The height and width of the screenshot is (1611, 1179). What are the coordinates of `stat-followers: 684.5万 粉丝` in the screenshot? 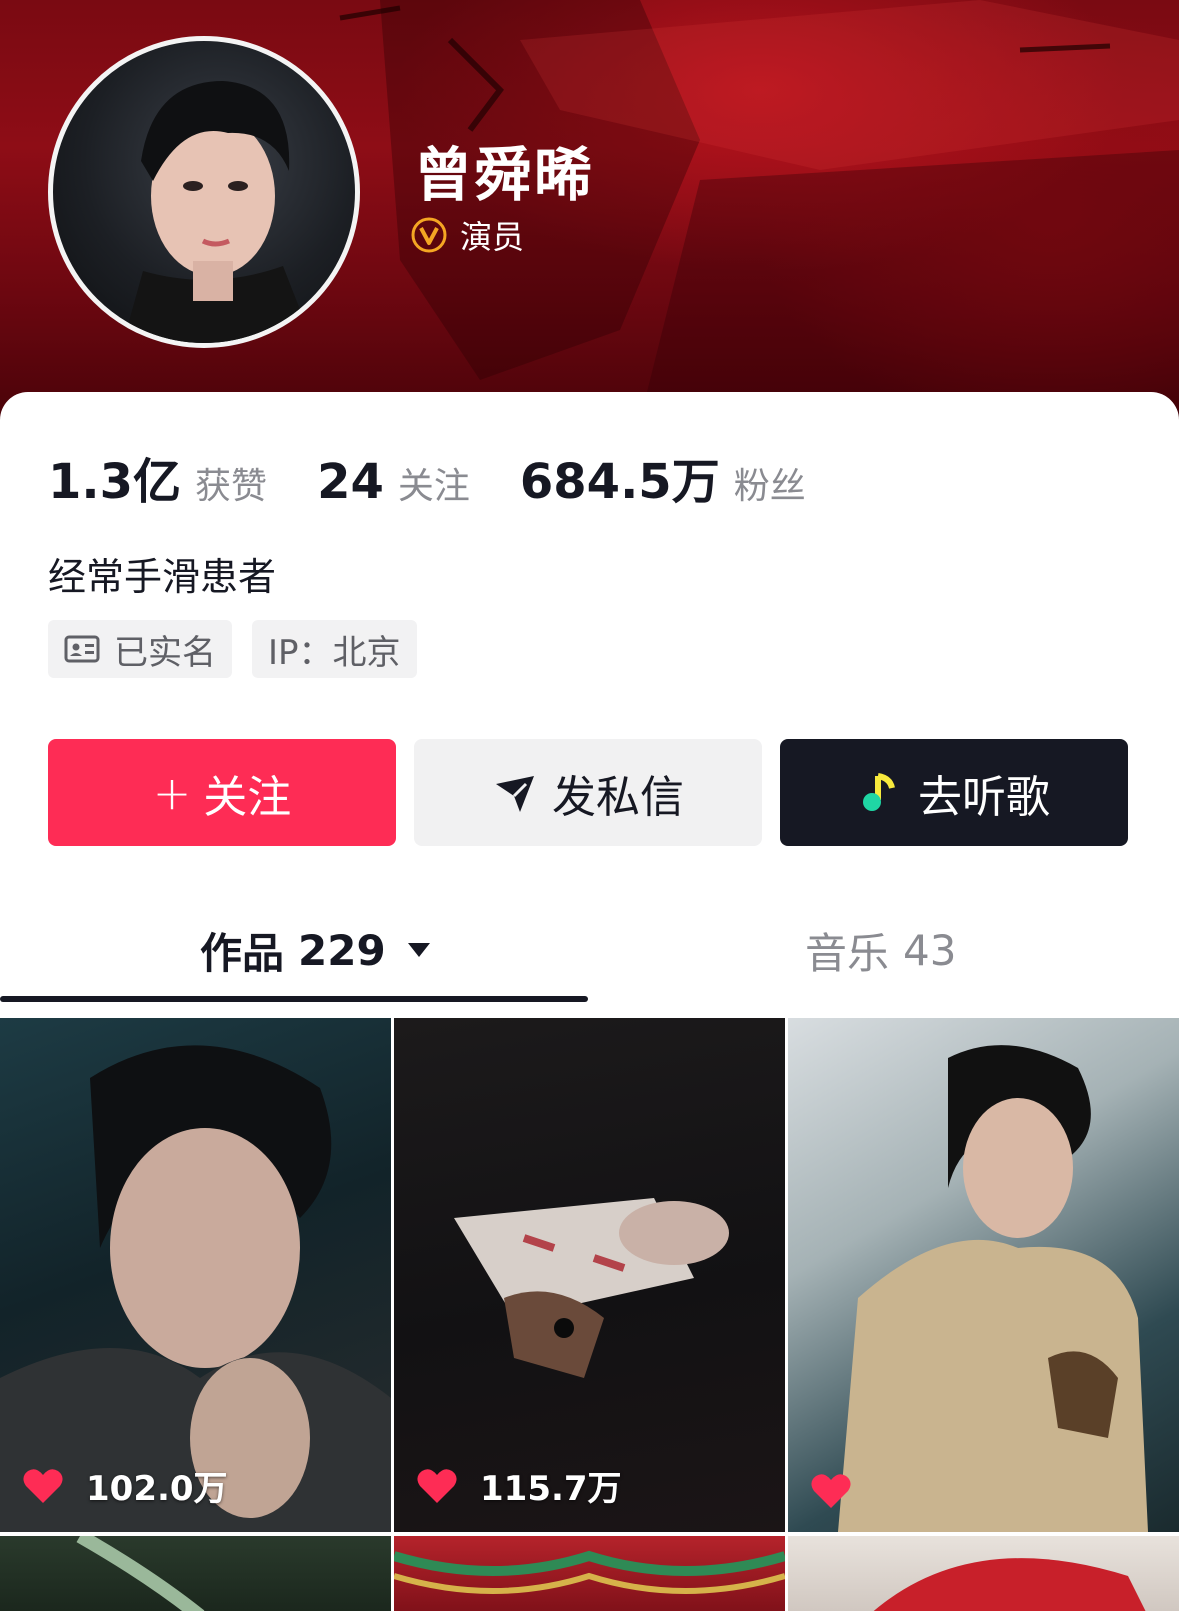 It's located at (663, 477).